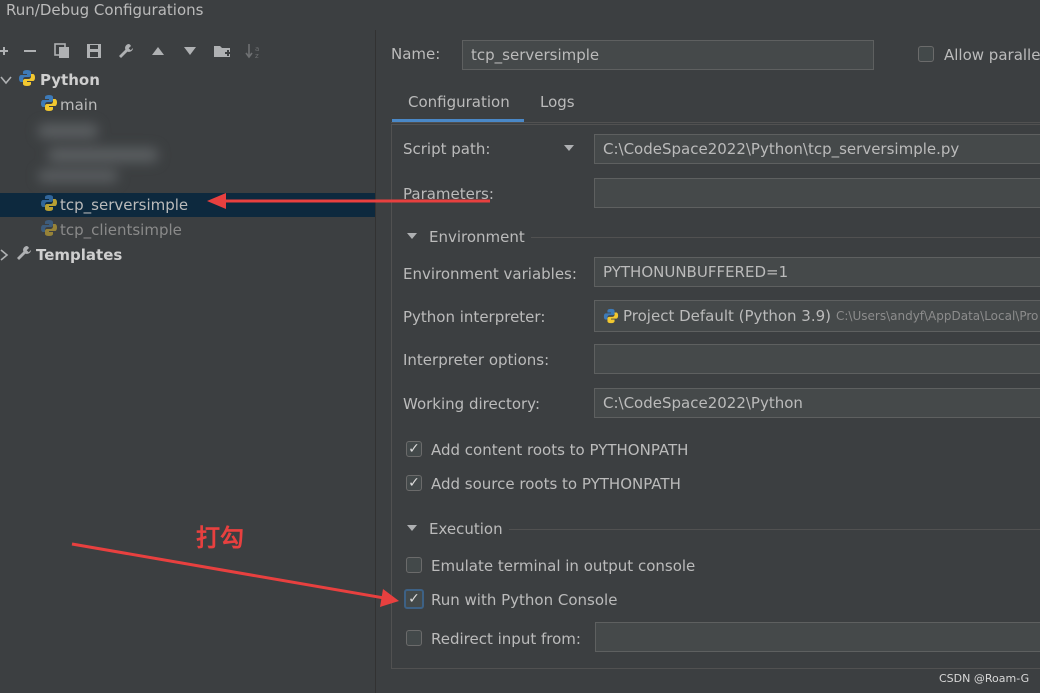  I want to click on script-type-dropdown-icon, so click(569, 148).